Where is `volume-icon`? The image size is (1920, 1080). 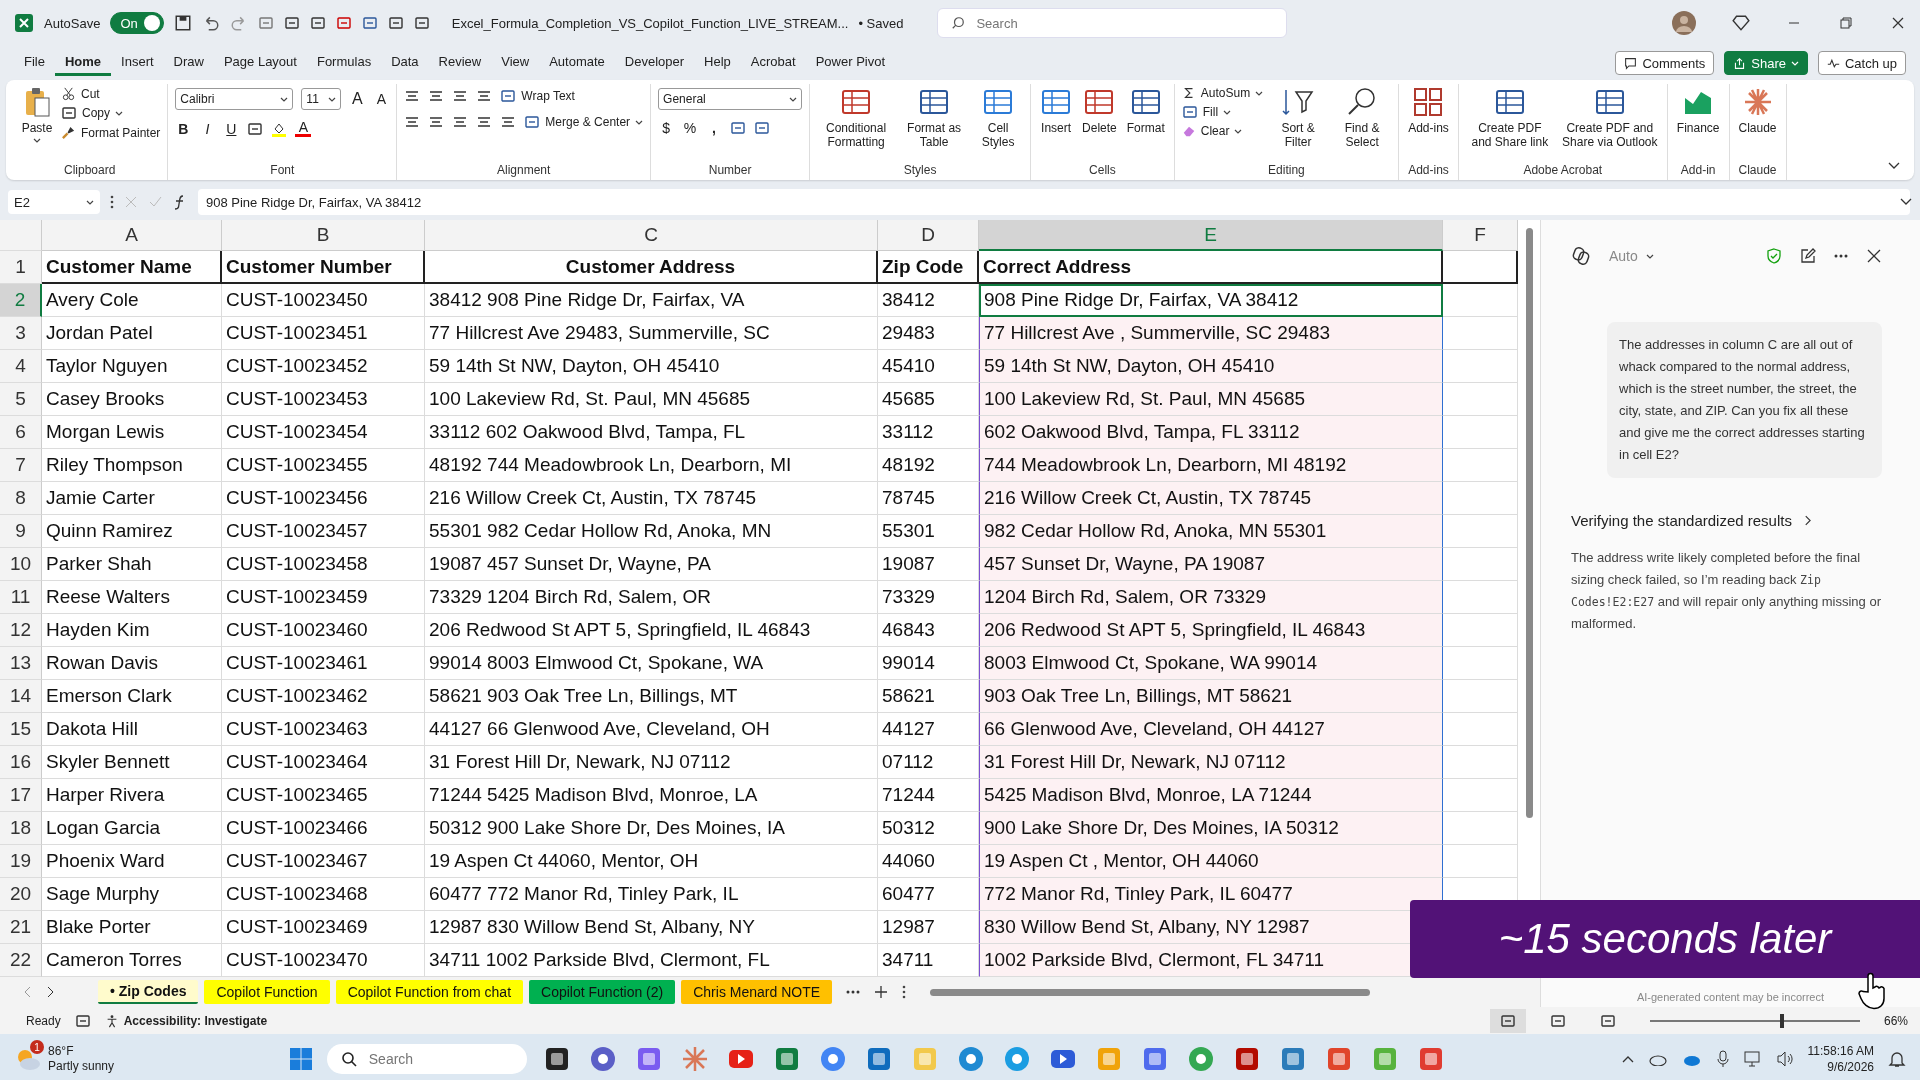
volume-icon is located at coordinates (1784, 1059).